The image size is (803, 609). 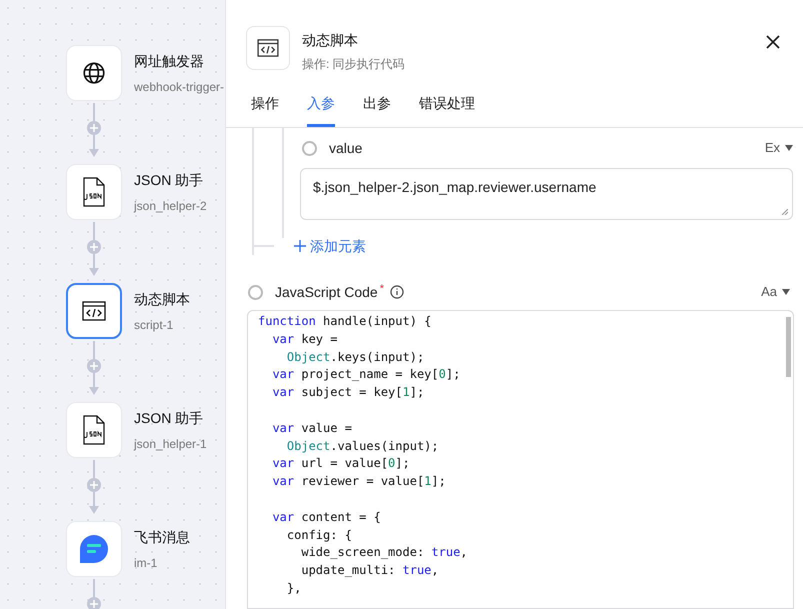 I want to click on mode-dropdown: Aa, so click(x=775, y=292).